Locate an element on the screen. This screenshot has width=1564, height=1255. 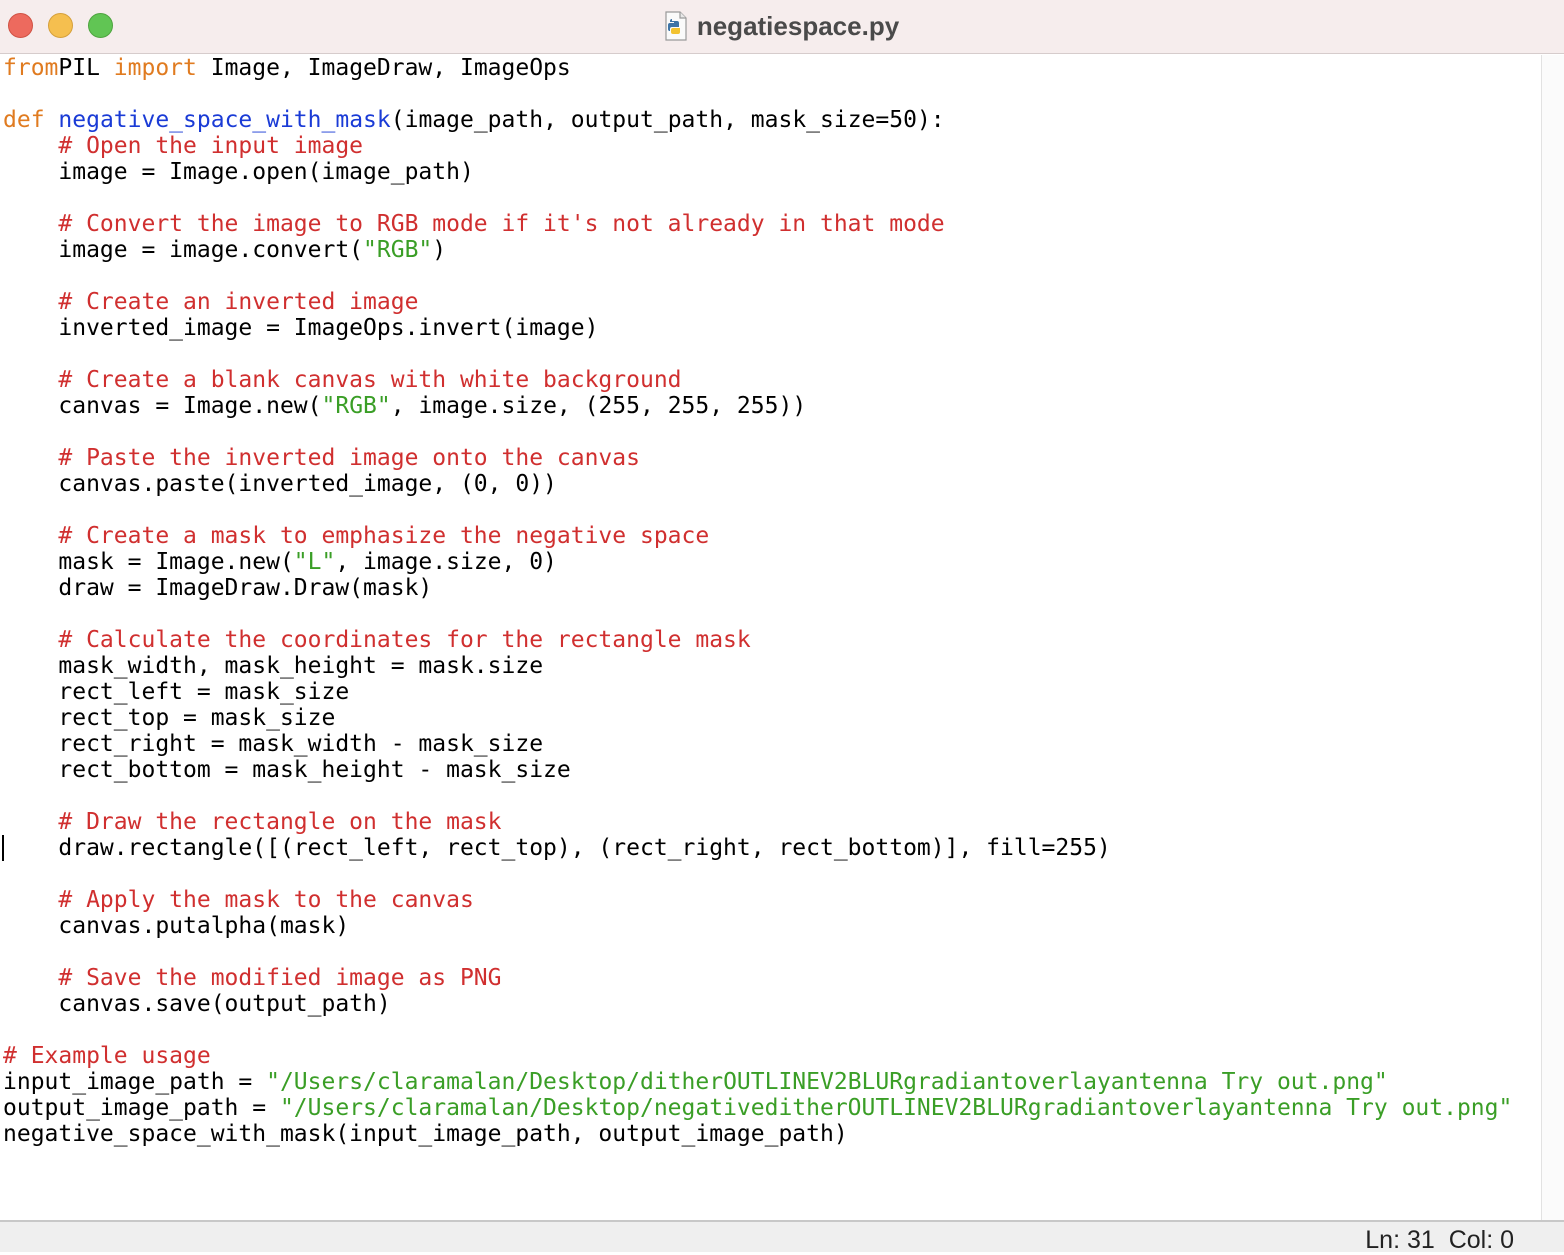
code-token: canvas.save(output_path) is located at coordinates (197, 1004).